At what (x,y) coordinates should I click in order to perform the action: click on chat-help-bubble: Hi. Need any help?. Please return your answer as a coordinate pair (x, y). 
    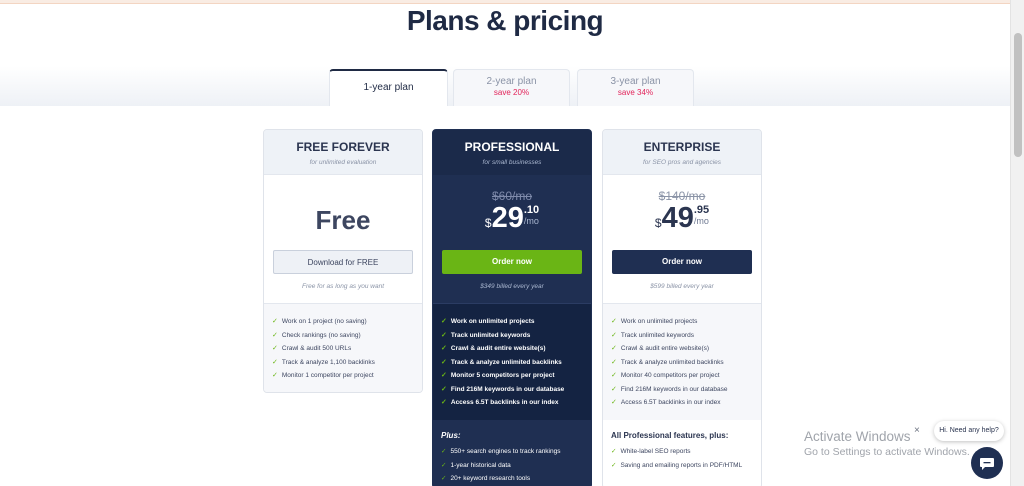
    Looking at the image, I should click on (969, 431).